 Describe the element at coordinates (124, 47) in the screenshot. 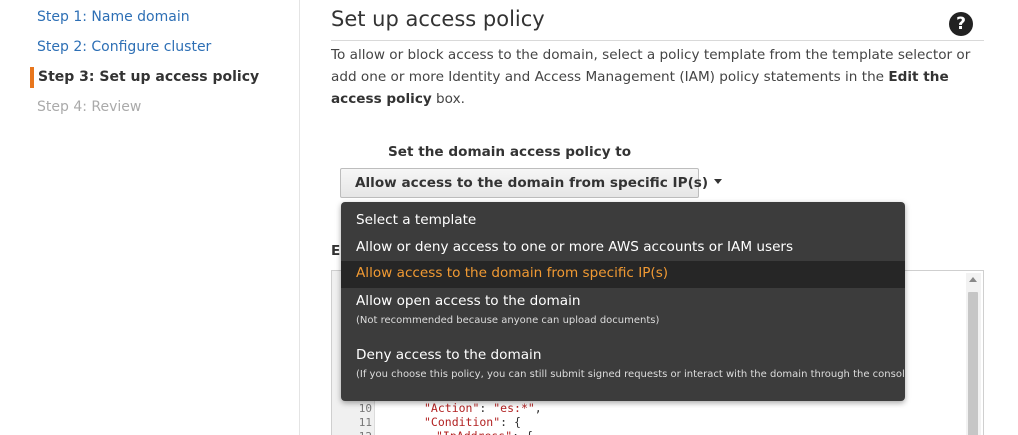

I see `step-configure-cluster-link: Step 2: Configure cluster` at that location.